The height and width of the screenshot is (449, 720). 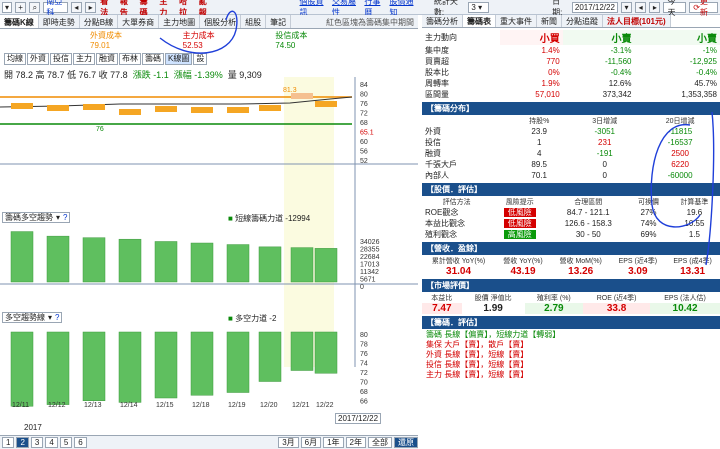 What do you see at coordinates (139, 21) in the screenshot?
I see `tab-big-broker: 大單券商` at bounding box center [139, 21].